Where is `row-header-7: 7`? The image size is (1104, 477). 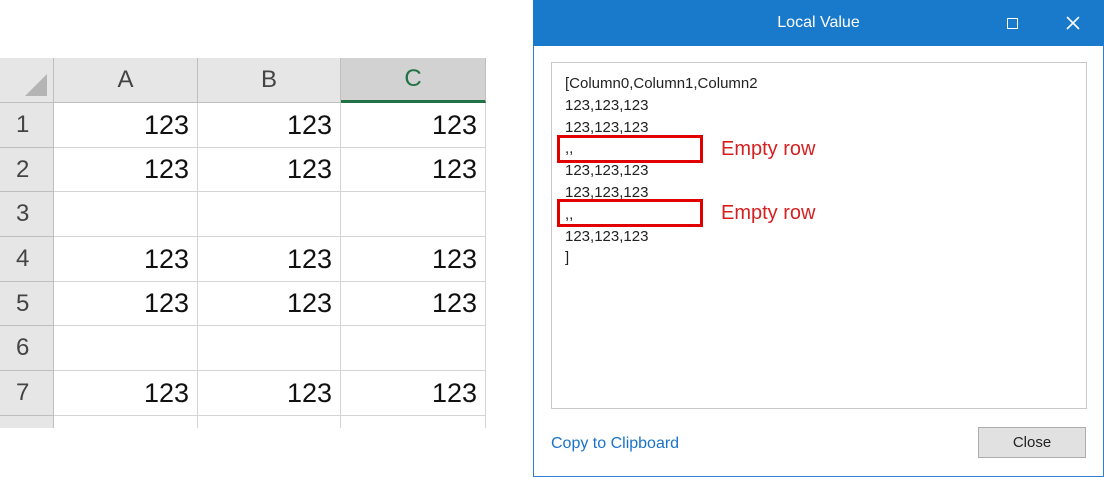
row-header-7: 7 is located at coordinates (27, 393).